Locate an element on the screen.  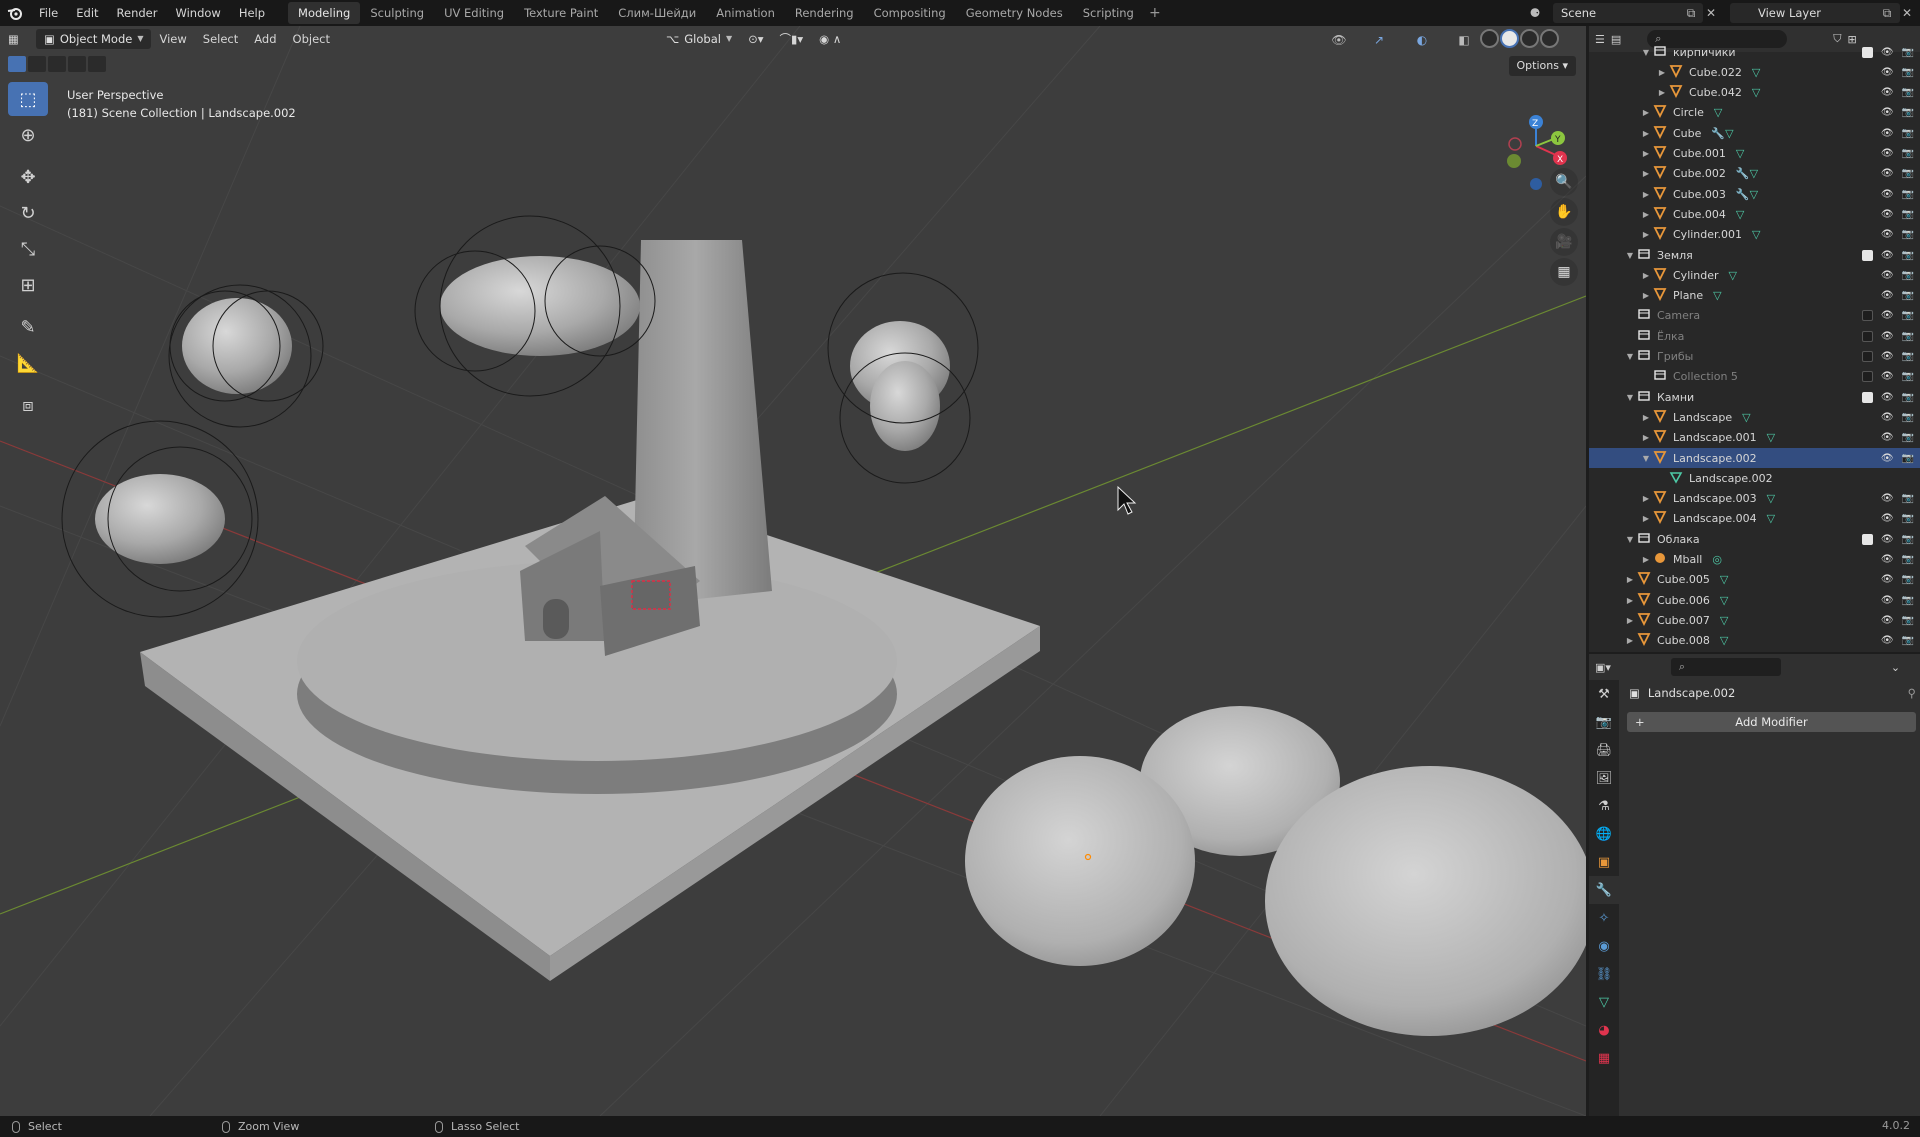
outliner-row: Collection 5 👁 📷 is located at coordinates (1754, 377).